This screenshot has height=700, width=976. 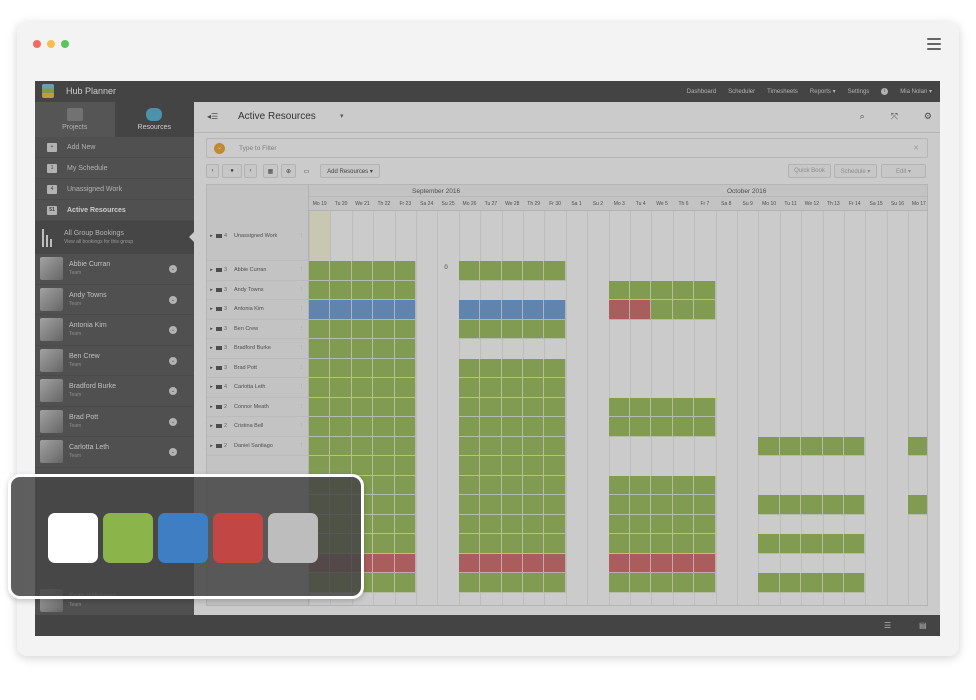 I want to click on grid-resource-row: ▸ 3 Bradford Burke ⋮, so click(x=258, y=349).